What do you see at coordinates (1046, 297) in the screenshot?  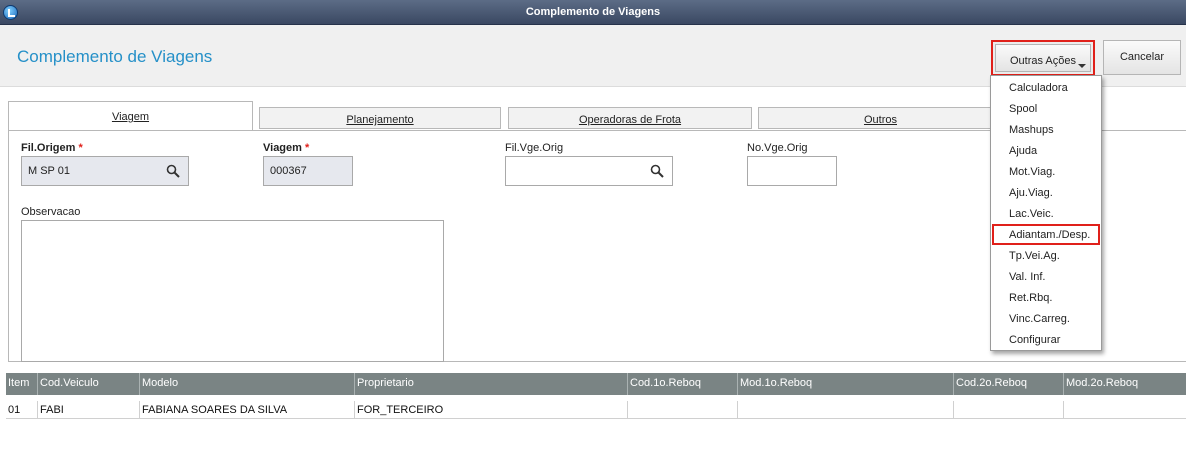 I see `menu-item-ret-rbq: Ret.Rbq.` at bounding box center [1046, 297].